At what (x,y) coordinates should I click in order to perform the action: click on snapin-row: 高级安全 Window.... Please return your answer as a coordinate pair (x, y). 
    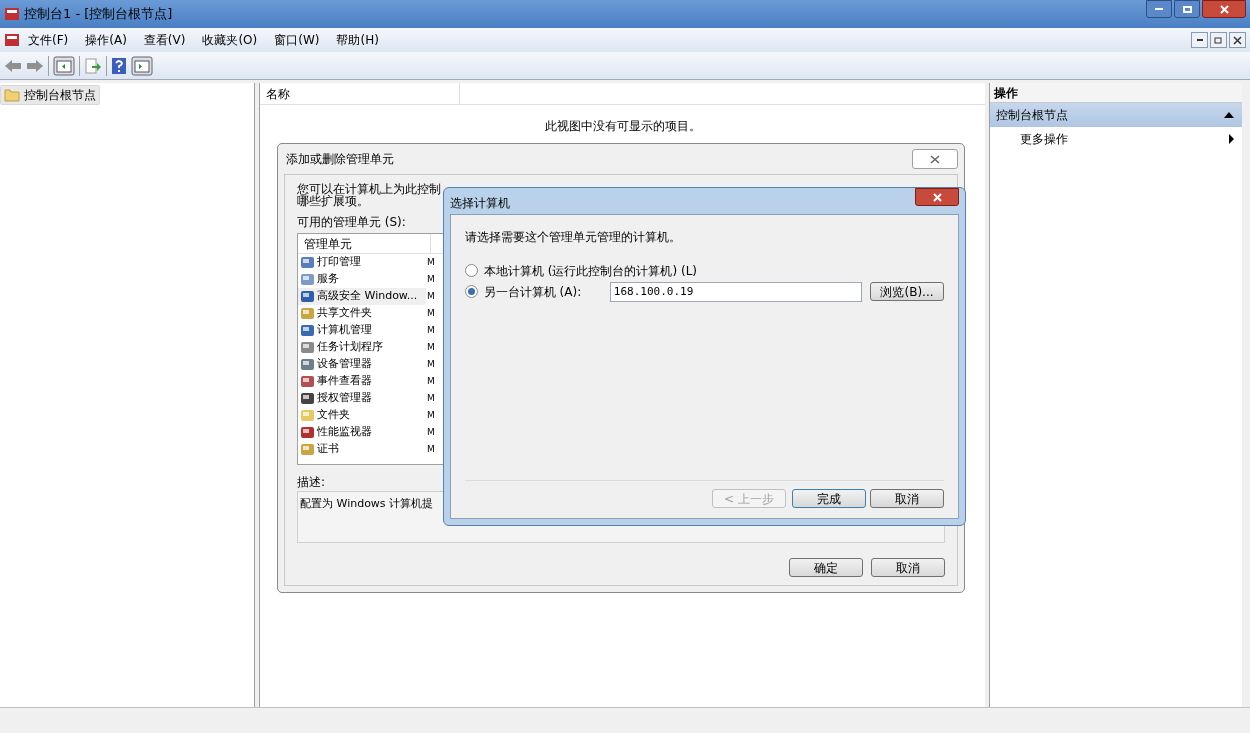
    Looking at the image, I should click on (362, 296).